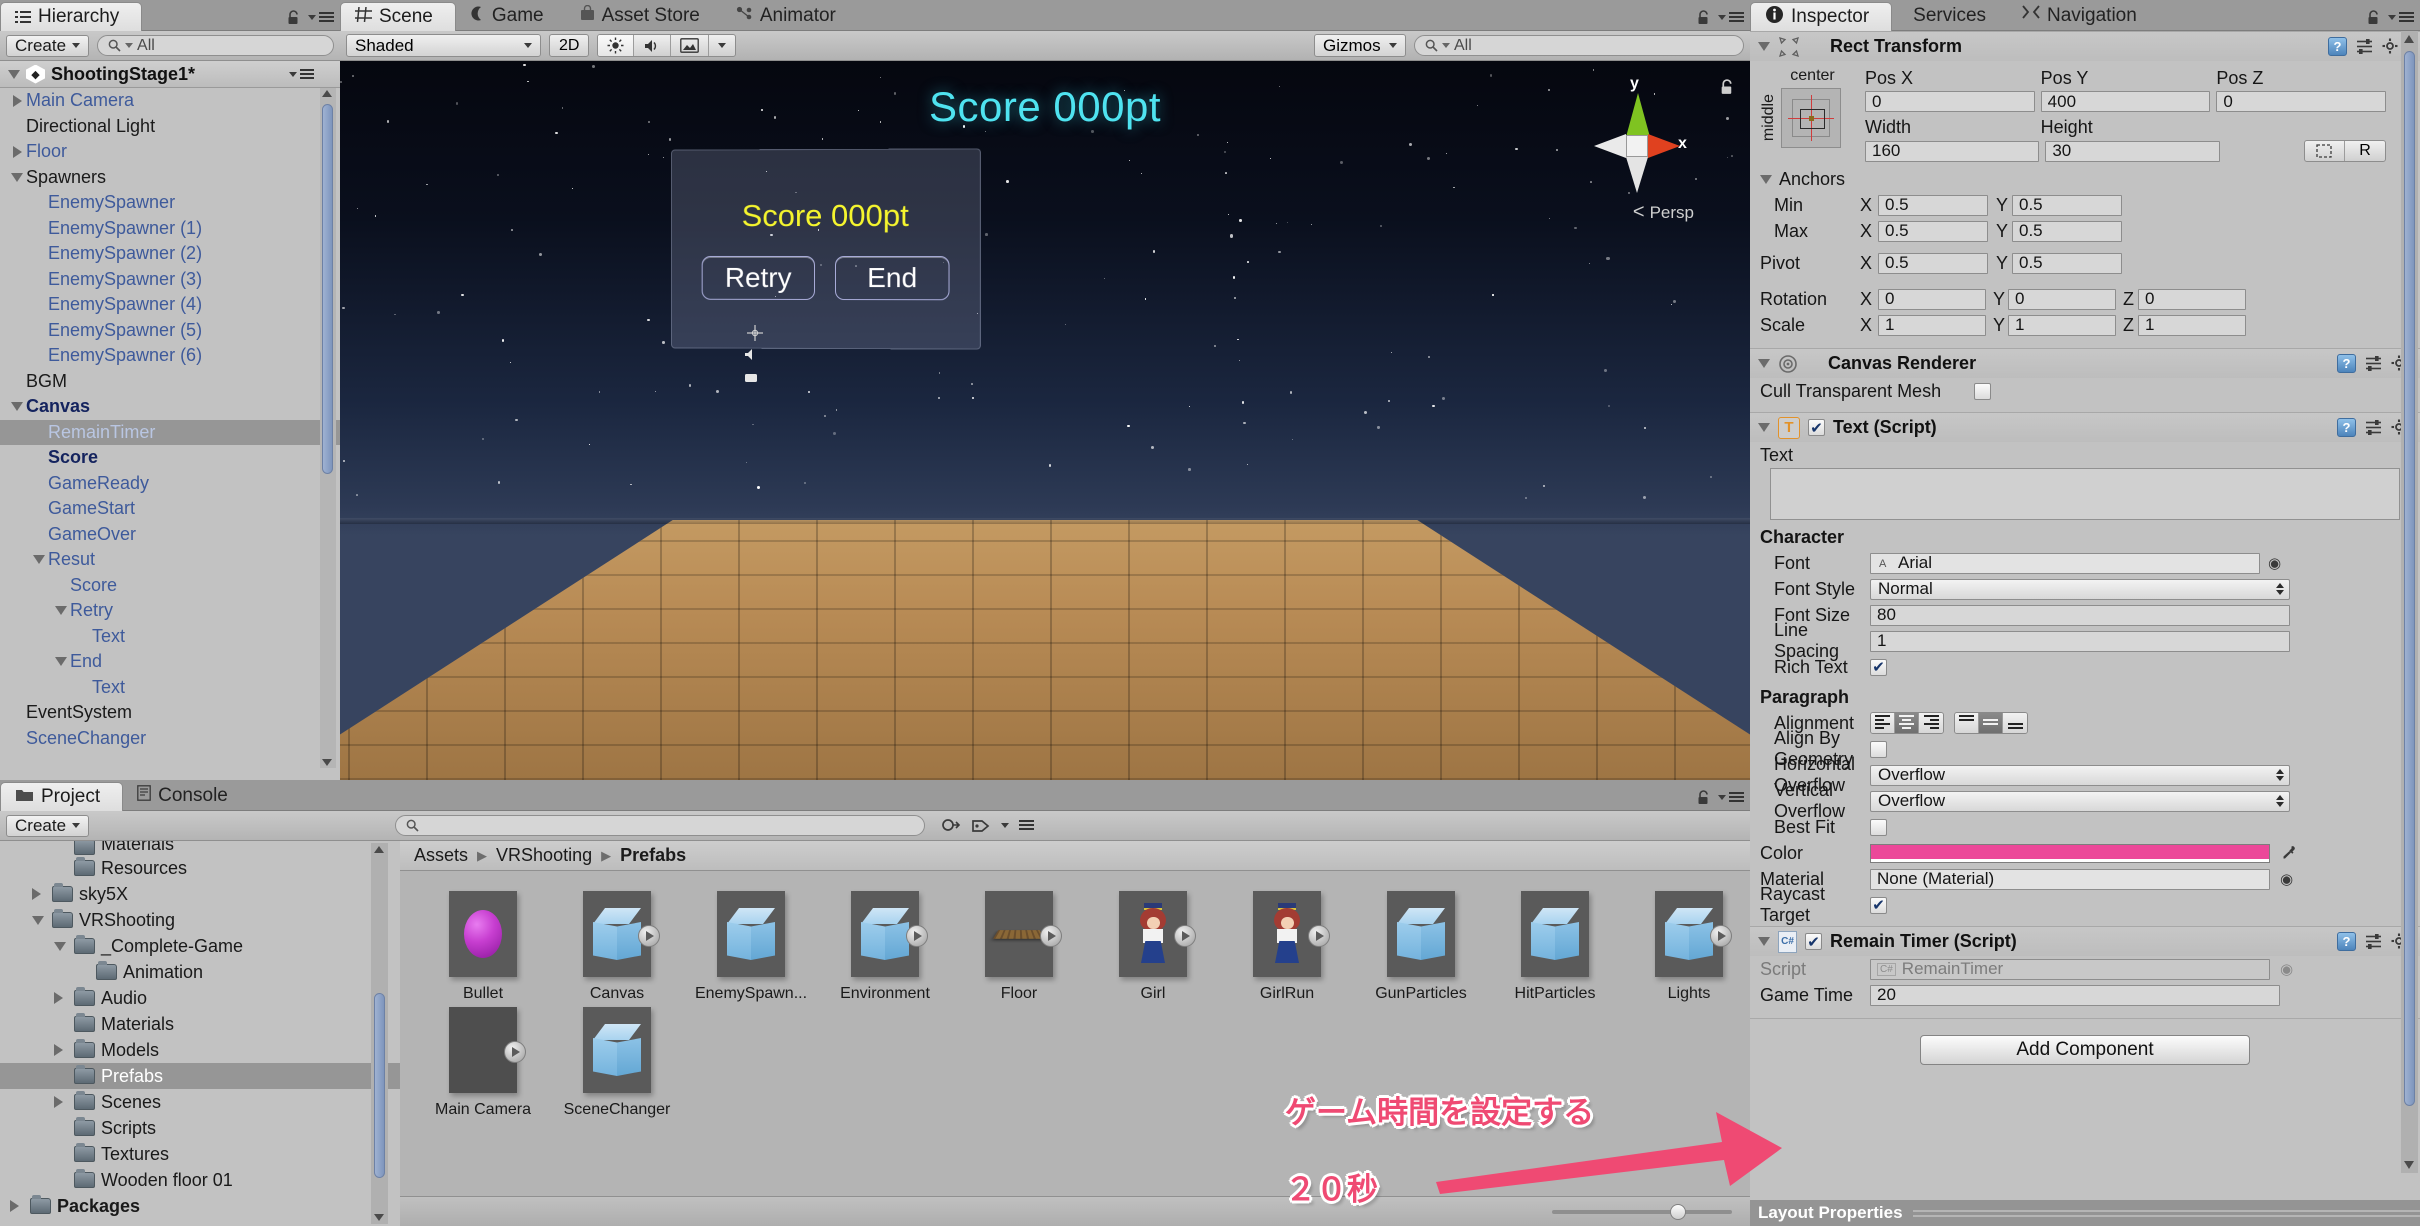  I want to click on hierarchy-item-enemyspawner-2-: EnemySpawner (2), so click(170, 254).